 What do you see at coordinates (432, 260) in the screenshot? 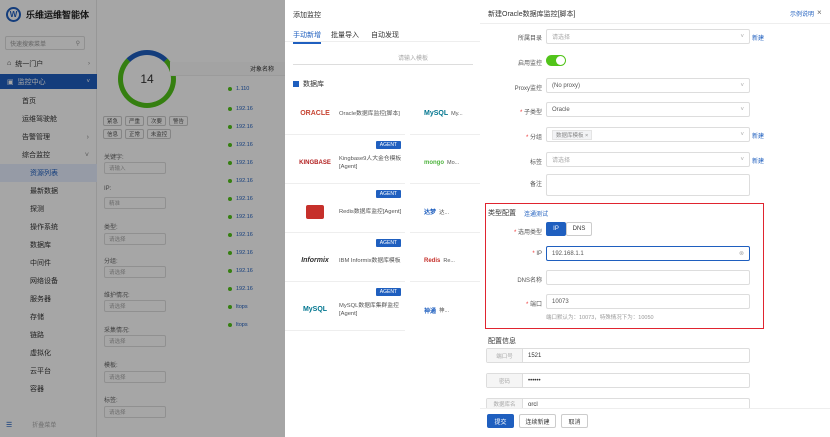
I see `redis-logo: Redis` at bounding box center [432, 260].